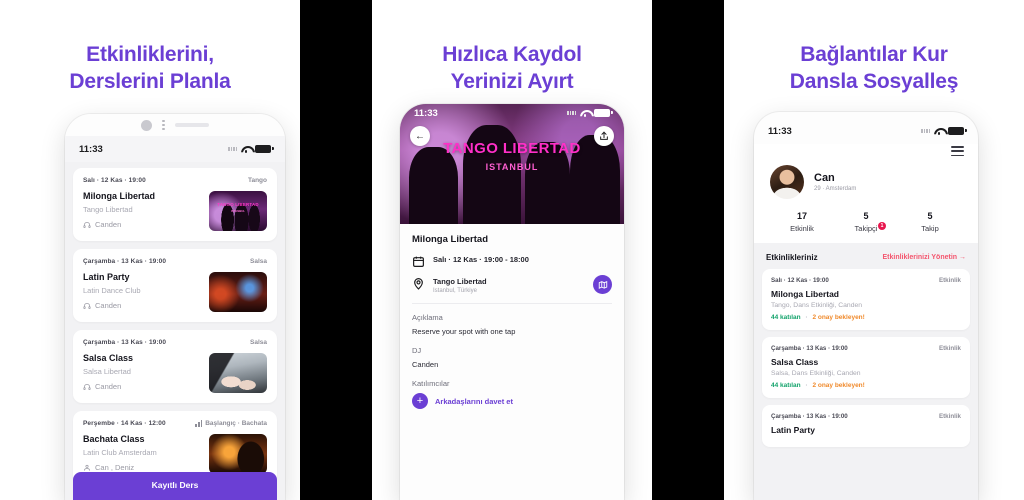 The height and width of the screenshot is (500, 1024). I want to click on my-event-header: Salı · 12 Kas · 19:00 Etkinlik, so click(866, 280).